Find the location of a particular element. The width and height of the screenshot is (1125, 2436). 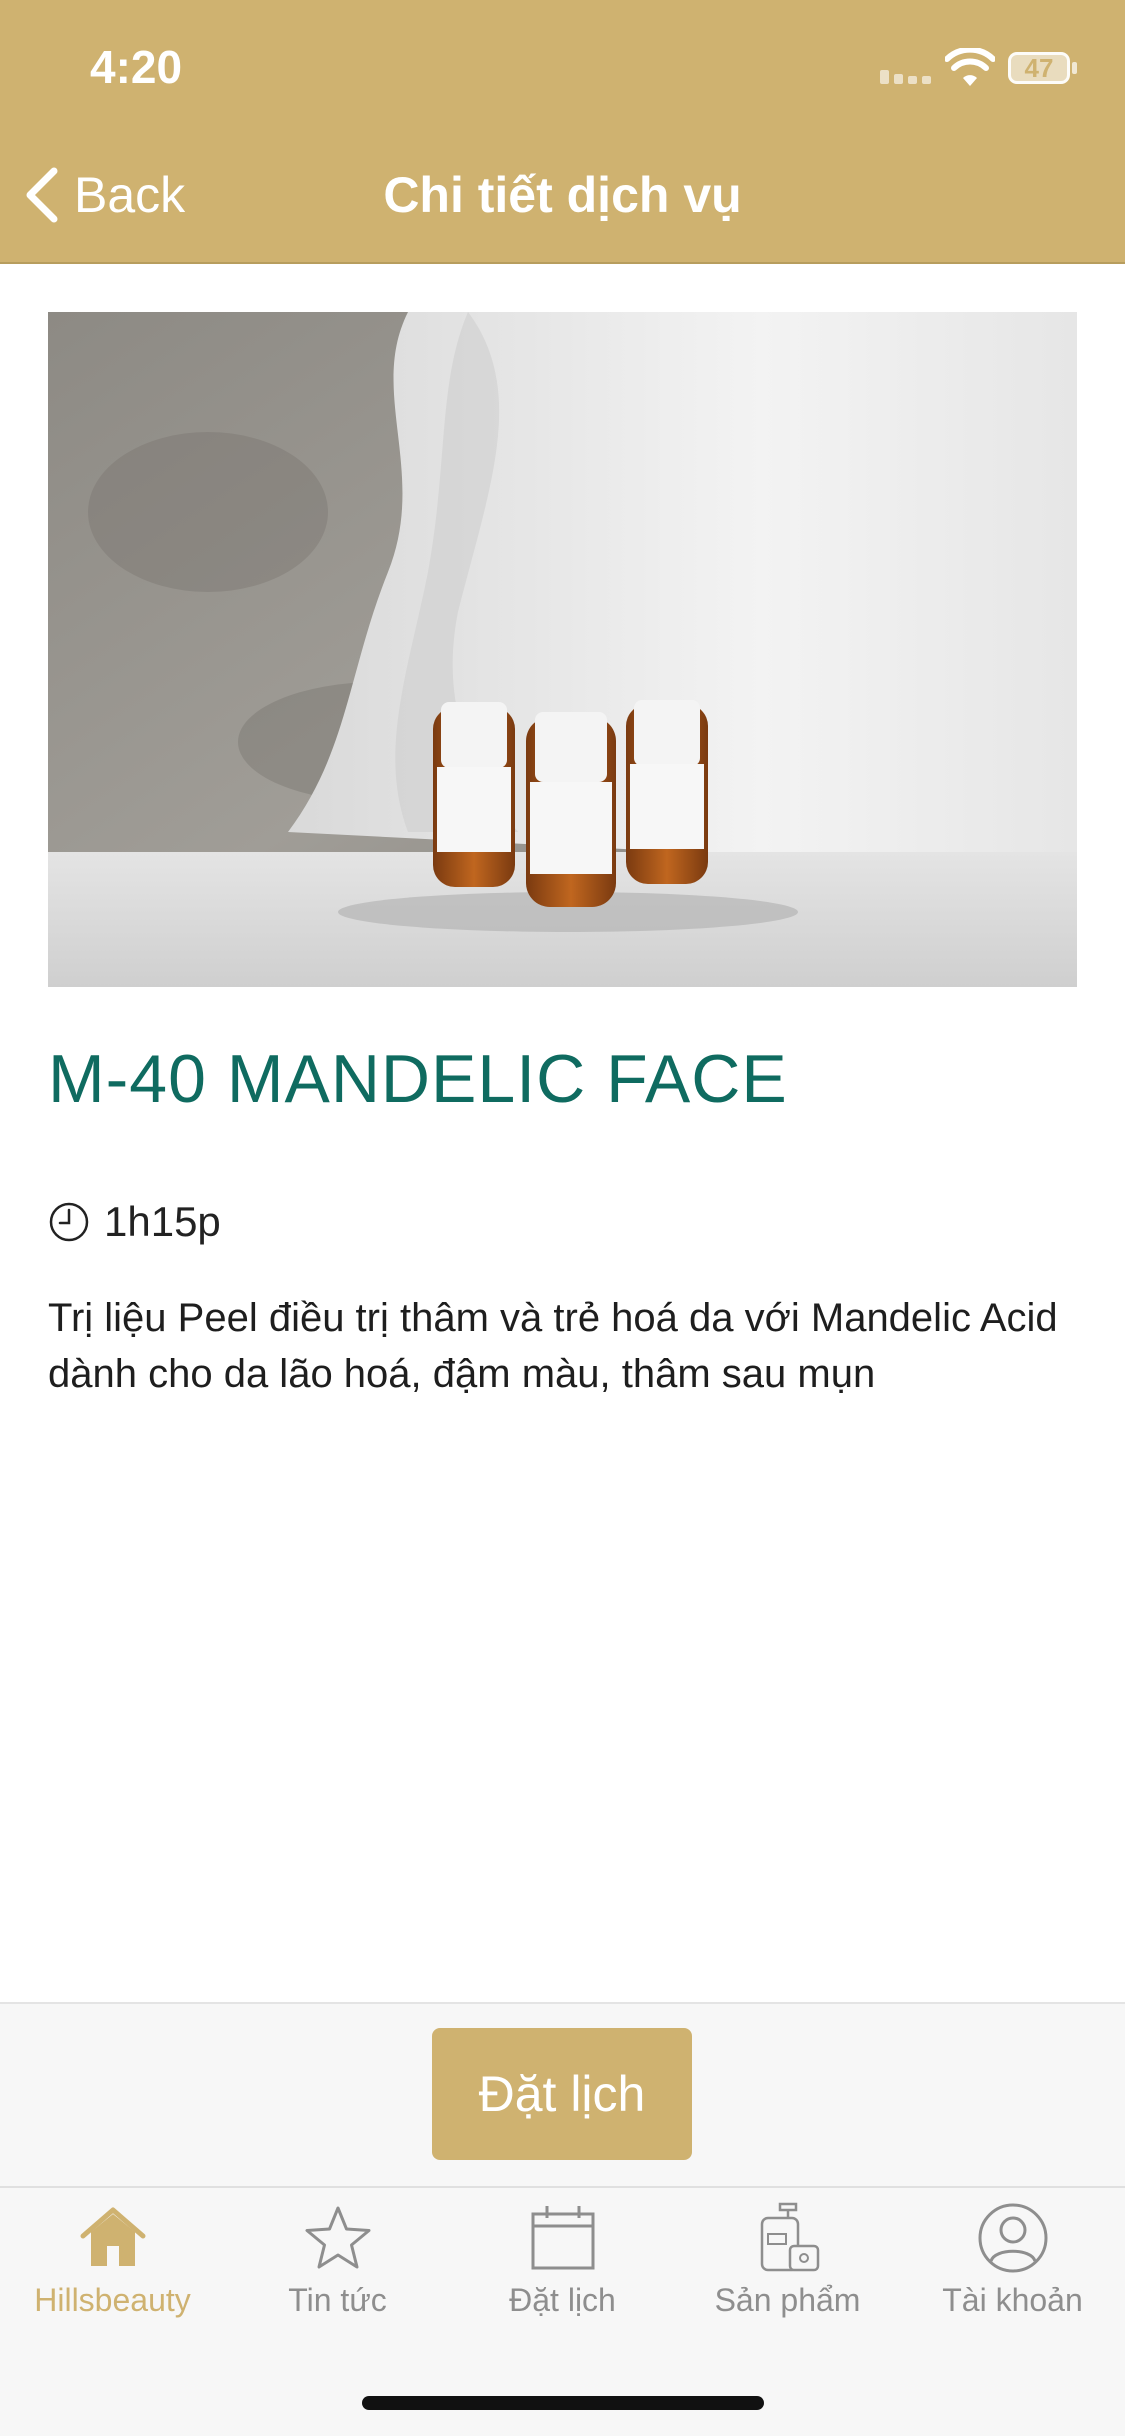

tab-news: Tin tức is located at coordinates (337, 2282).